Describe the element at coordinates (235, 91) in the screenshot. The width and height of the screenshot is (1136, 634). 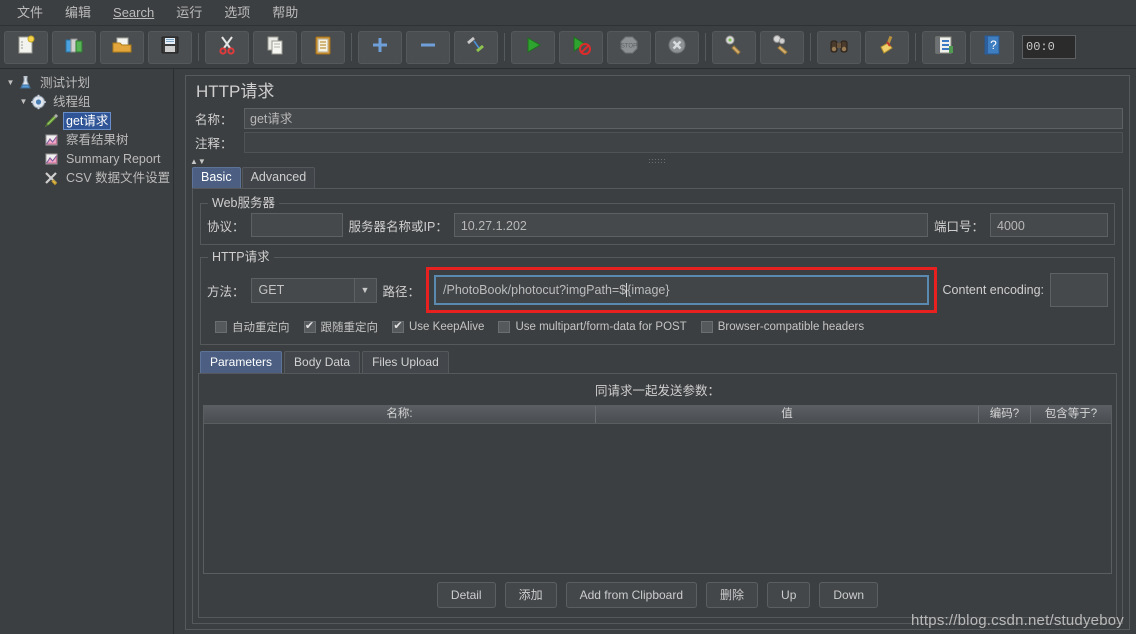
I see `page-title: HTTP请求` at that location.